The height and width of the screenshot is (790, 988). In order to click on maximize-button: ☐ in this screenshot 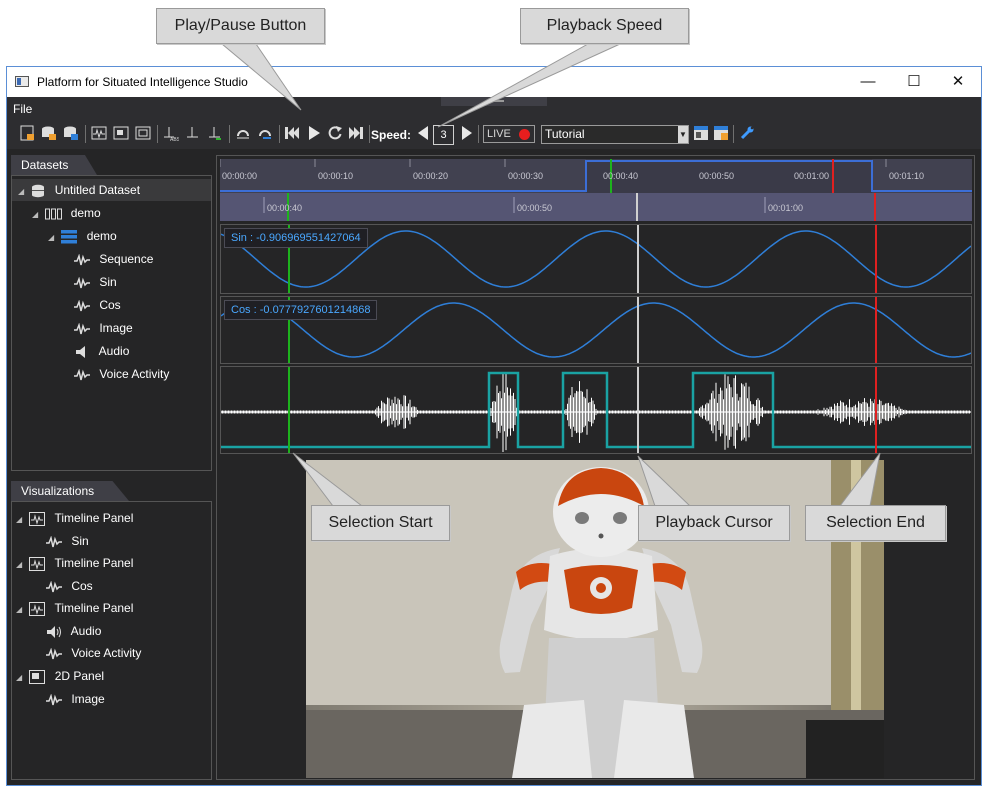, I will do `click(914, 82)`.